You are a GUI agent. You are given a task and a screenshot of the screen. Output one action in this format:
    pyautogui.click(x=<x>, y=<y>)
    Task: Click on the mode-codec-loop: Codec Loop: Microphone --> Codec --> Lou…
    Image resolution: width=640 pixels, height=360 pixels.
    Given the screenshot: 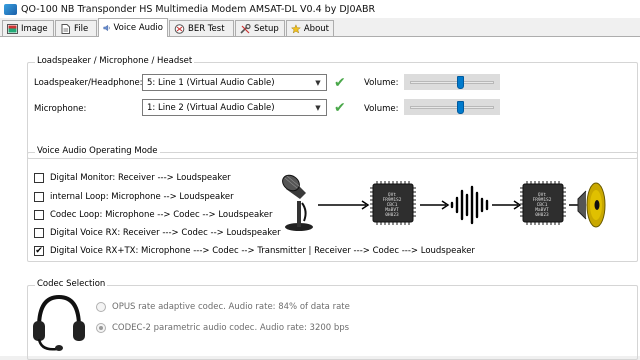 What is the action you would take?
    pyautogui.click(x=153, y=215)
    